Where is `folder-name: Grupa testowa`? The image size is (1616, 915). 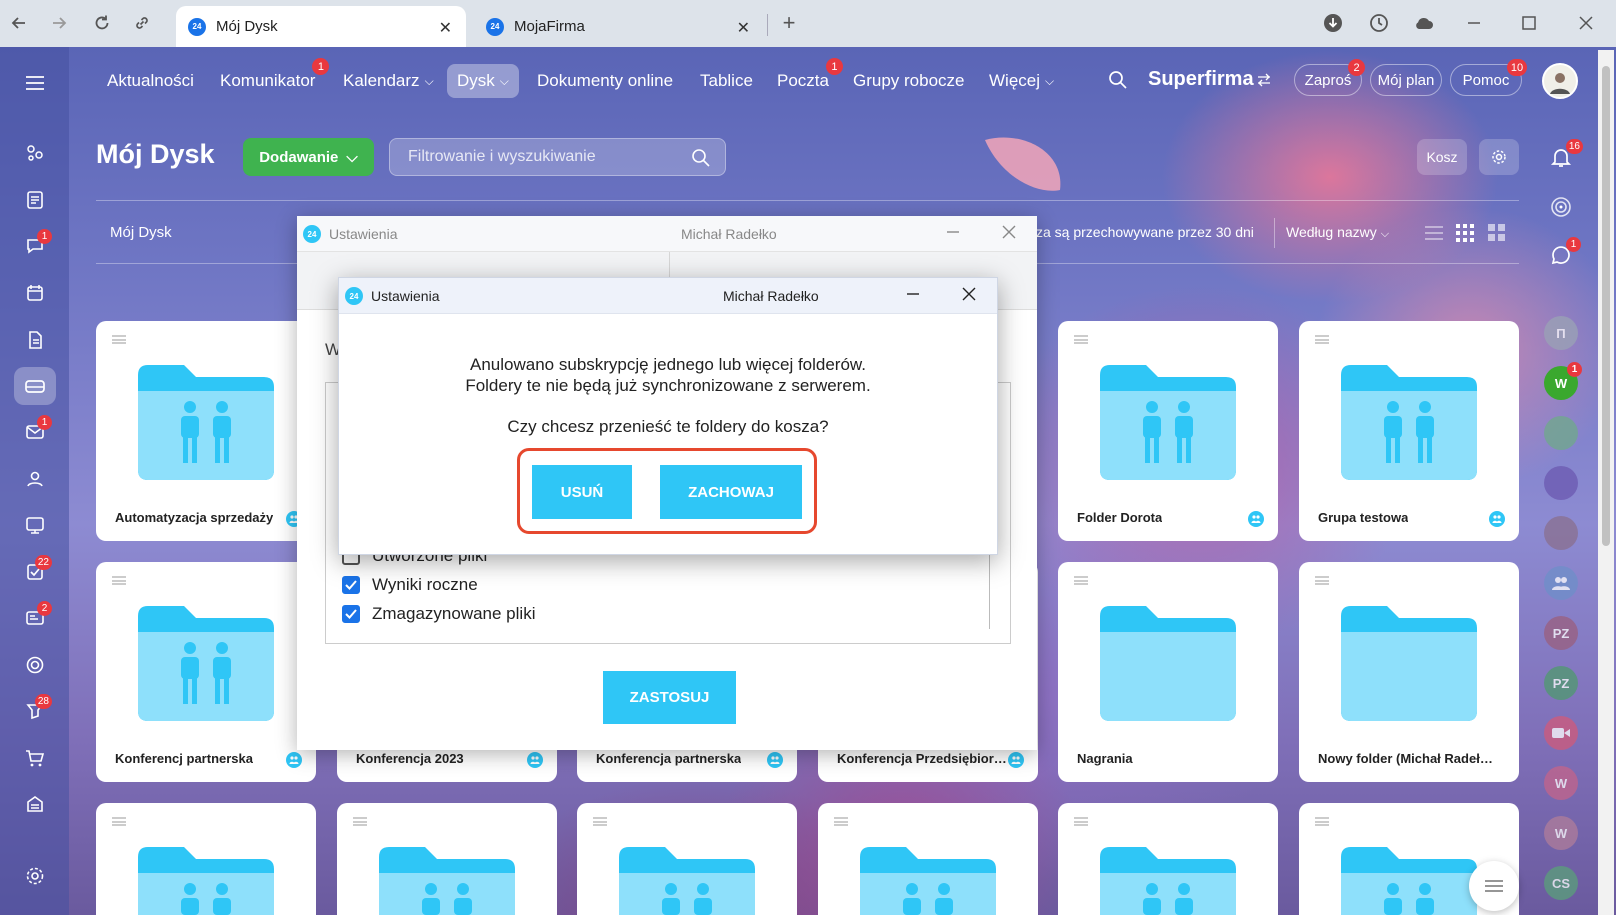 folder-name: Grupa testowa is located at coordinates (1363, 517).